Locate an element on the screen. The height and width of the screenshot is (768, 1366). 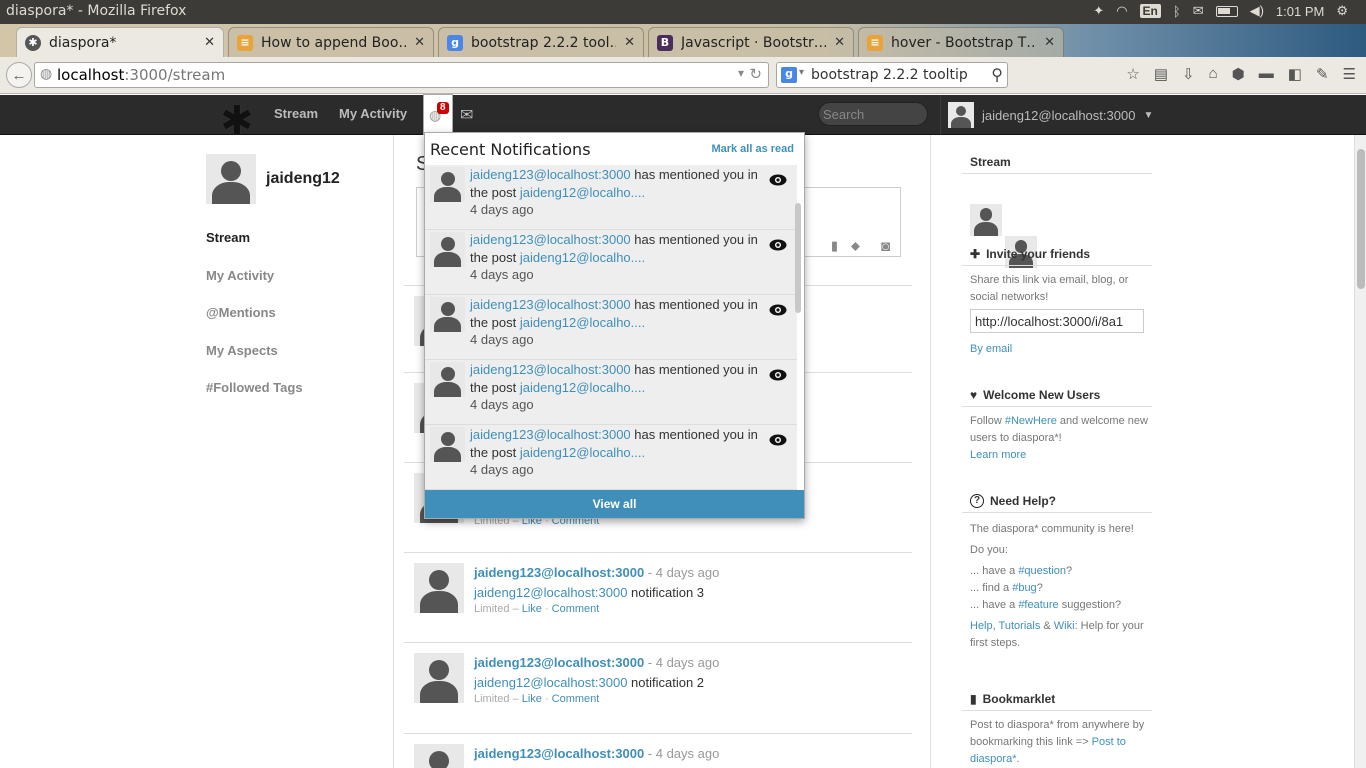
diaspora-search-input: Search is located at coordinates (873, 114).